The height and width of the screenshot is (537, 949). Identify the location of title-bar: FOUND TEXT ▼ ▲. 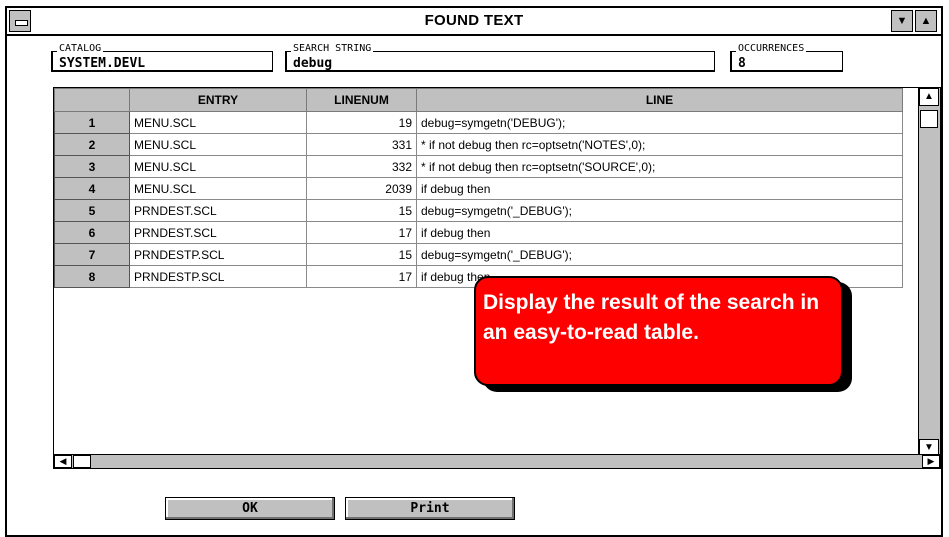
(474, 22).